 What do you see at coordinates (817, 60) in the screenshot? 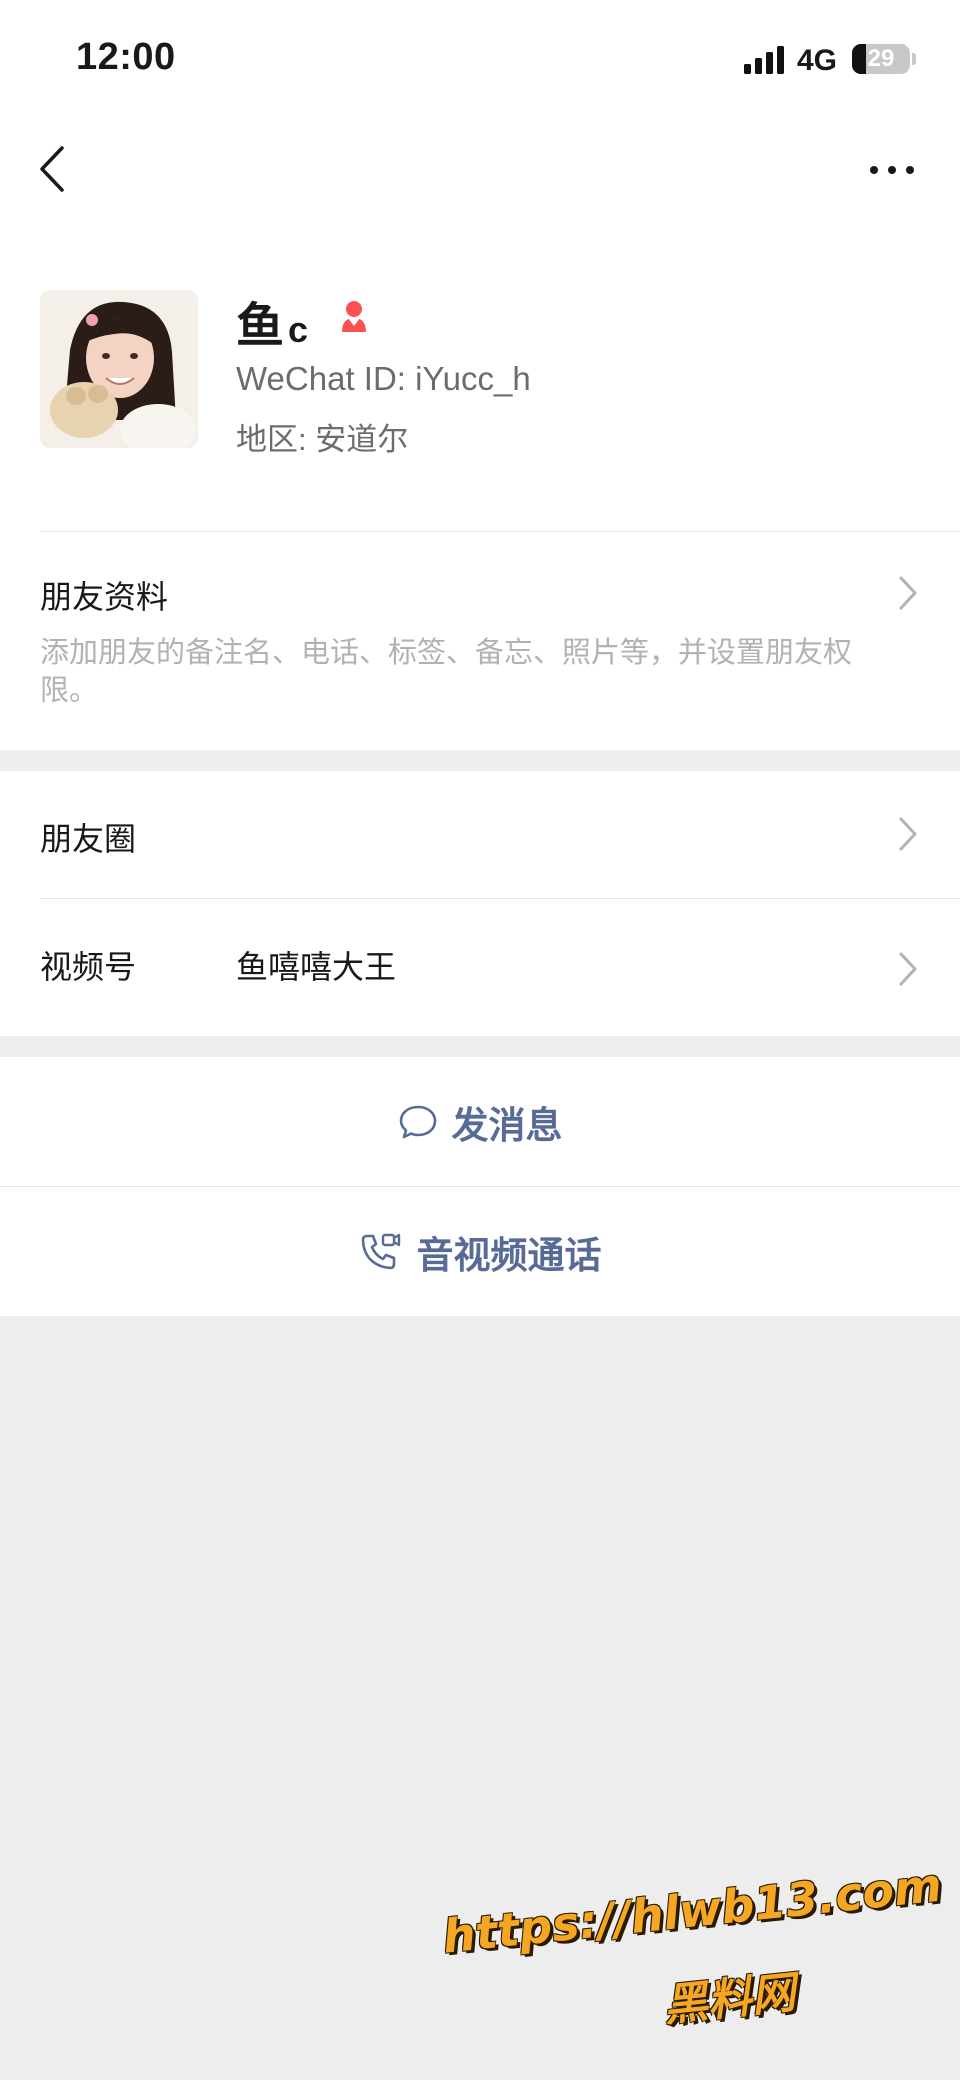
I see `network-type: 4G` at bounding box center [817, 60].